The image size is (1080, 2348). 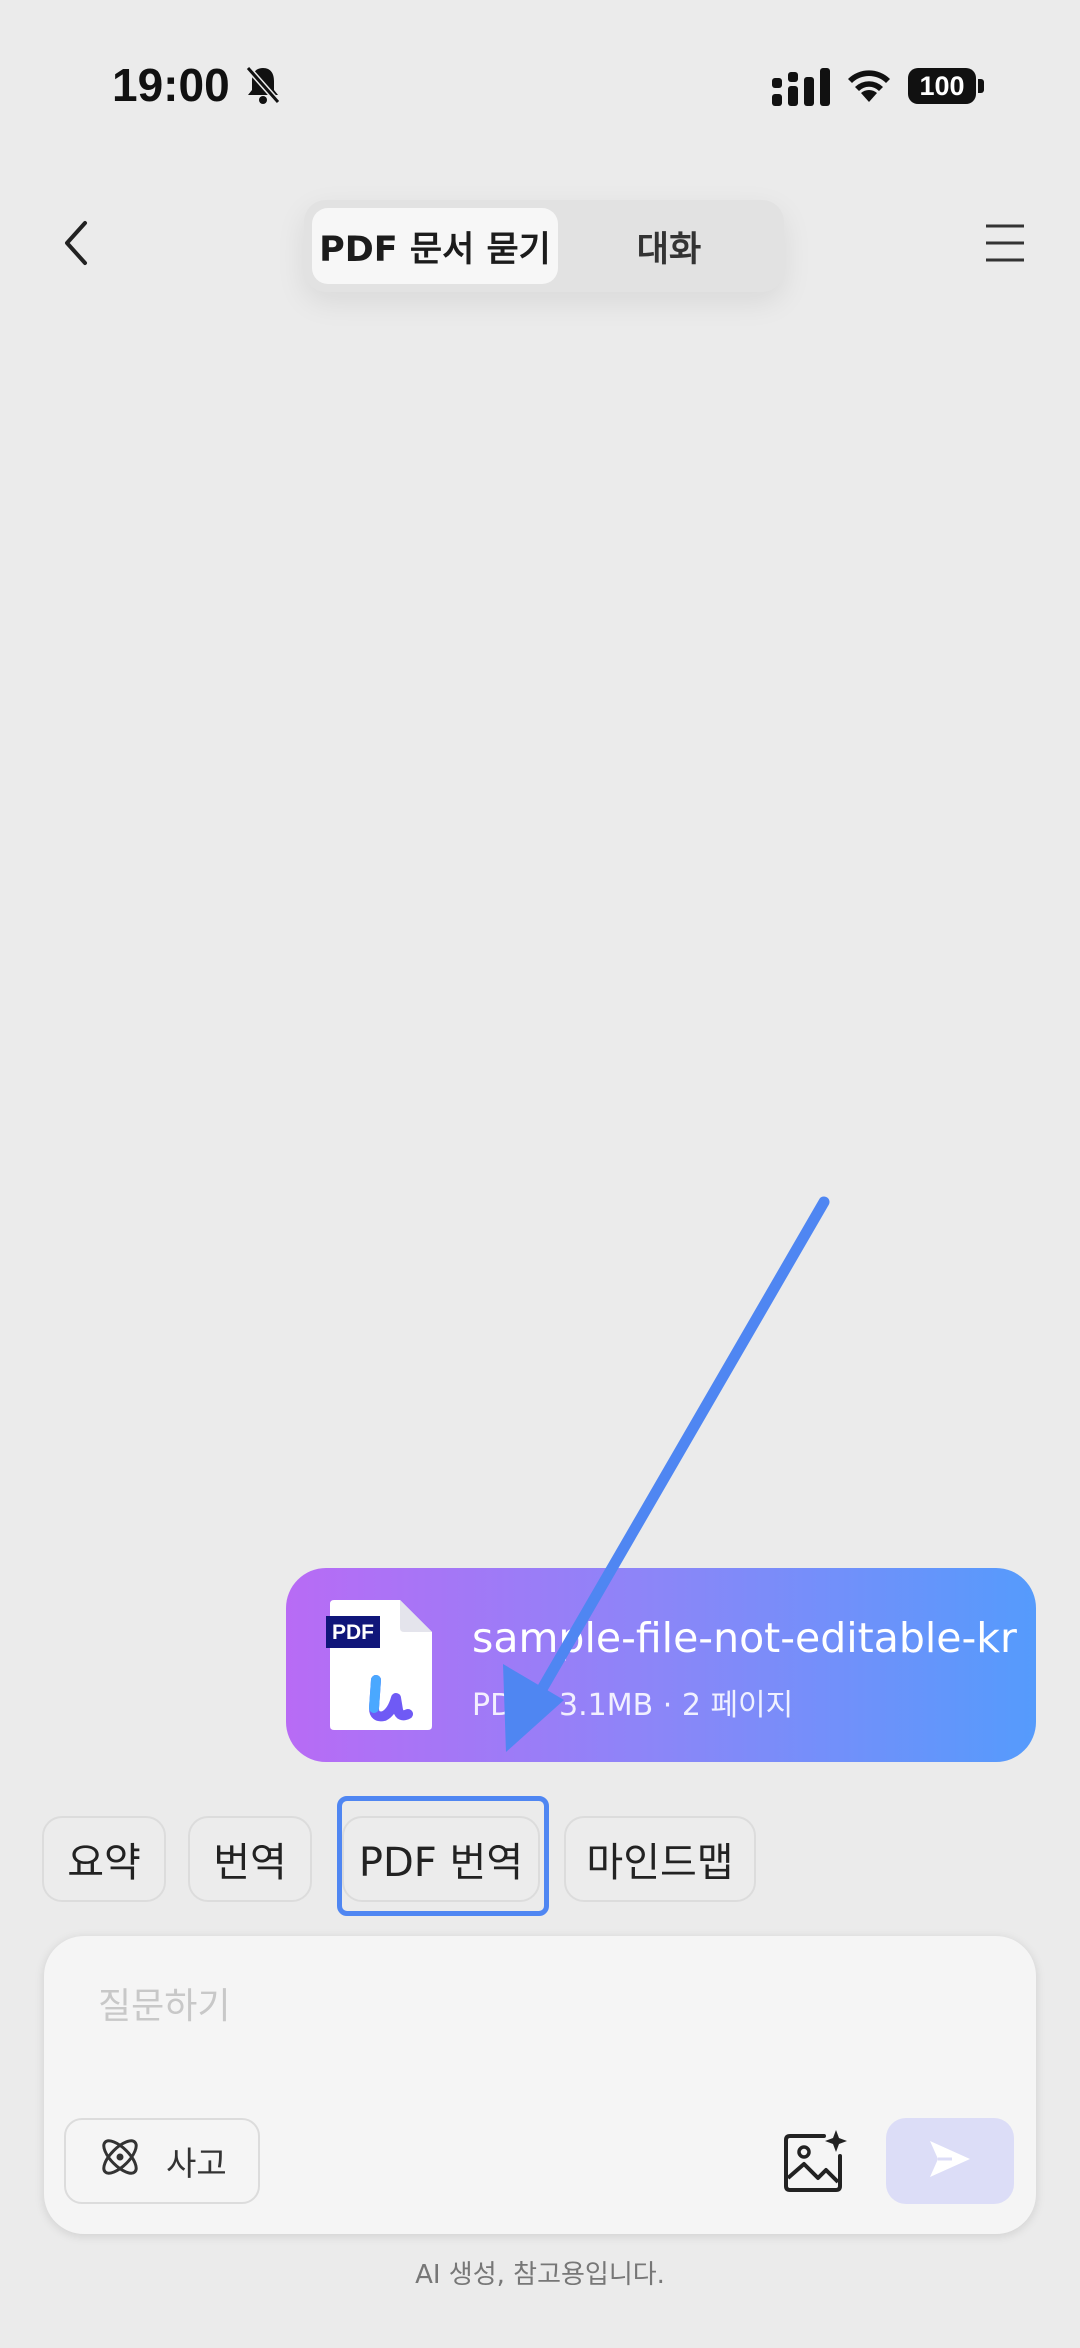 I want to click on think-label: 사고, so click(x=196, y=2163).